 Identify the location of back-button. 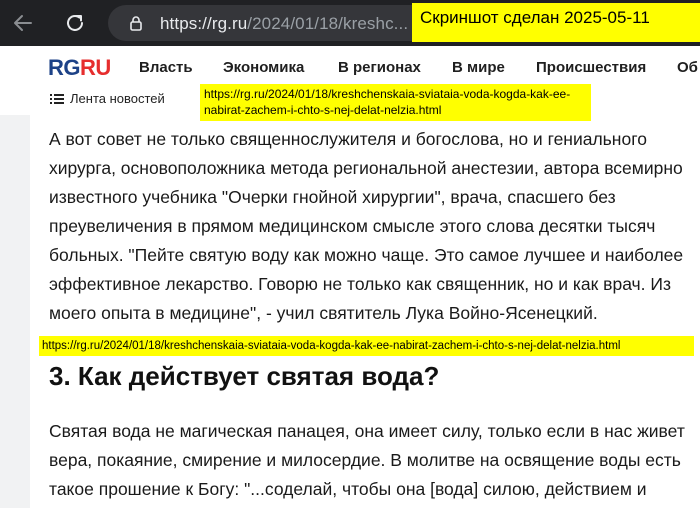
(23, 23).